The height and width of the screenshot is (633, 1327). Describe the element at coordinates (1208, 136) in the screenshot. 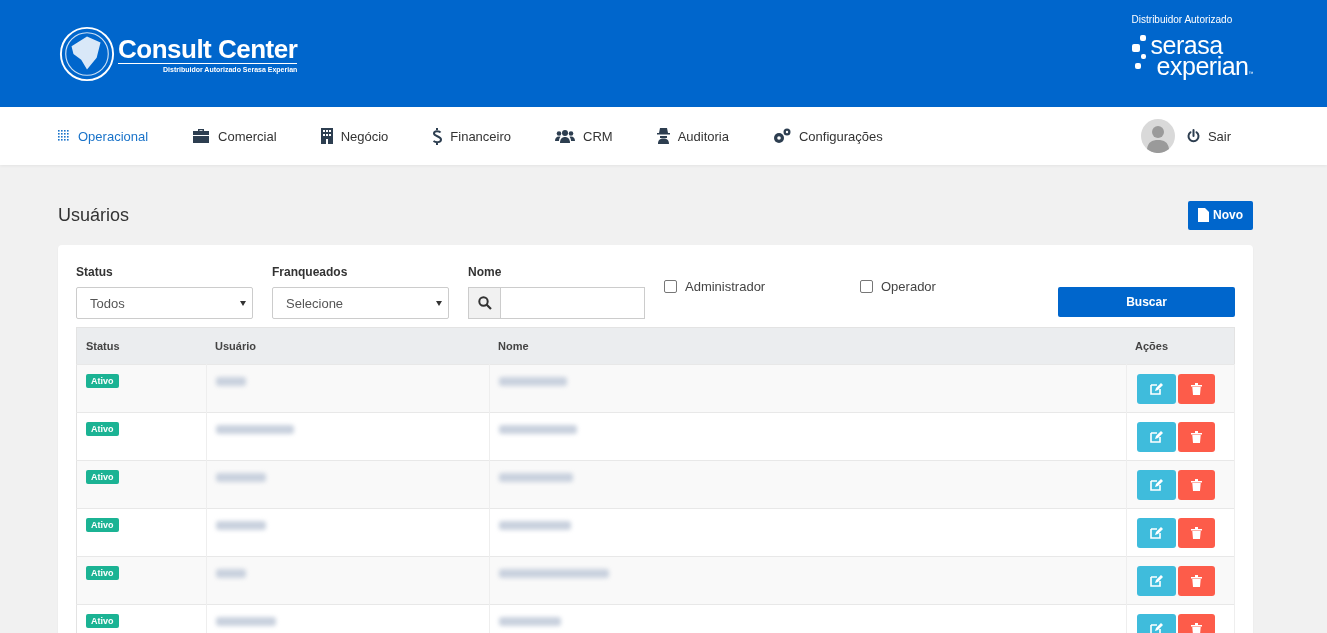

I see `logout-link: Sair` at that location.